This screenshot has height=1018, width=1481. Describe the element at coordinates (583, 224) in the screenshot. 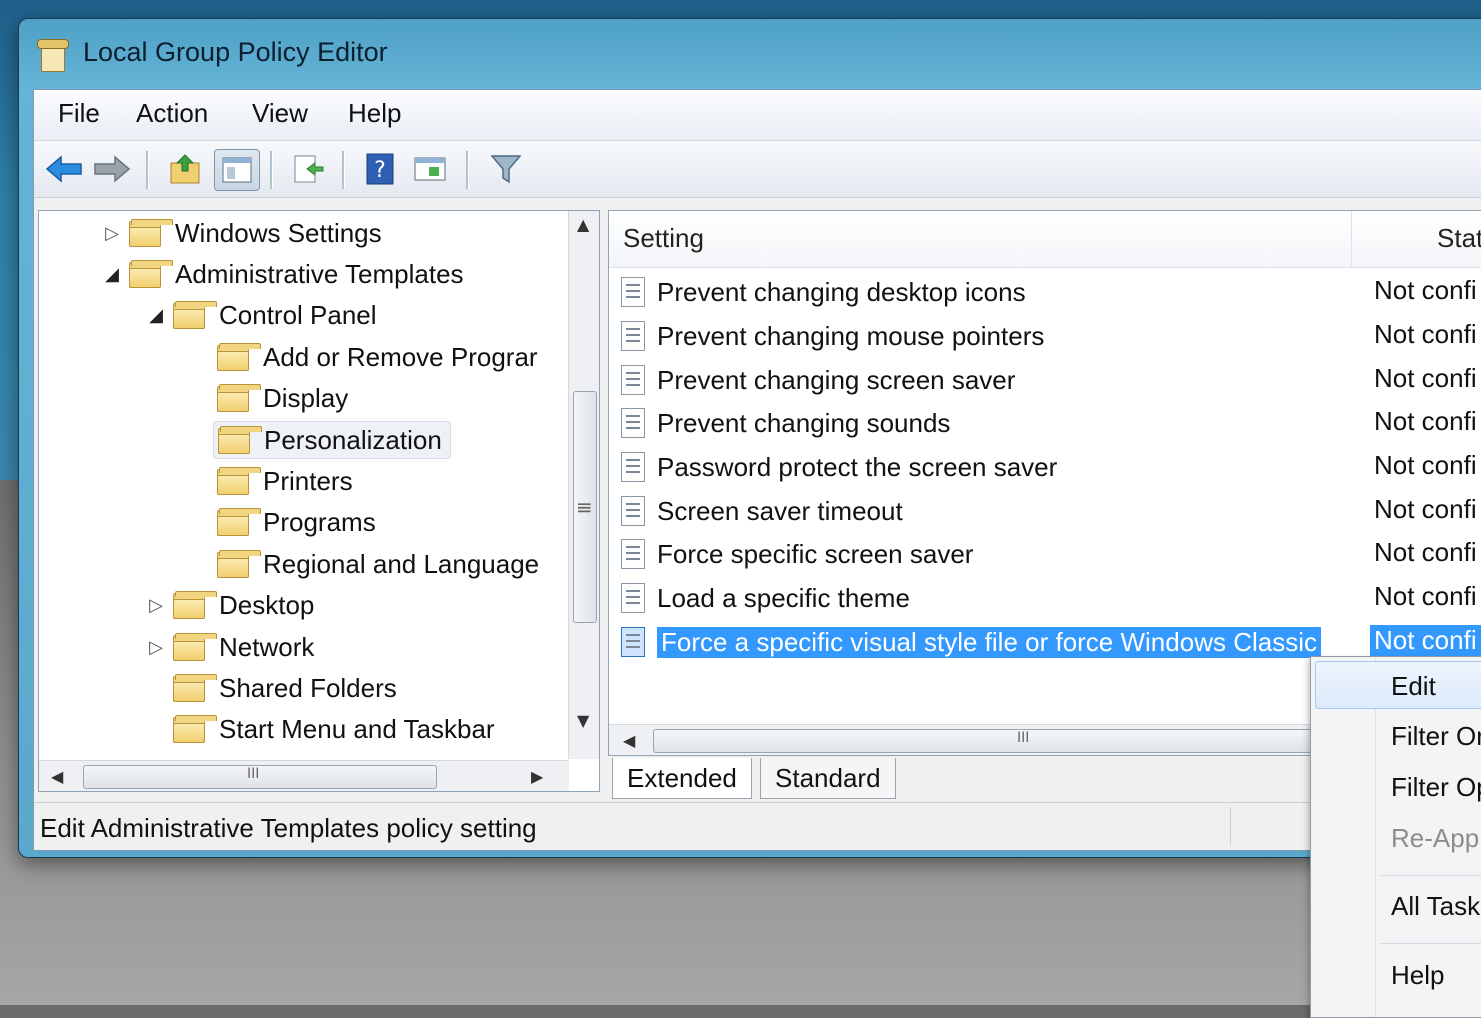

I see `scroll-up-icon: ▲` at that location.